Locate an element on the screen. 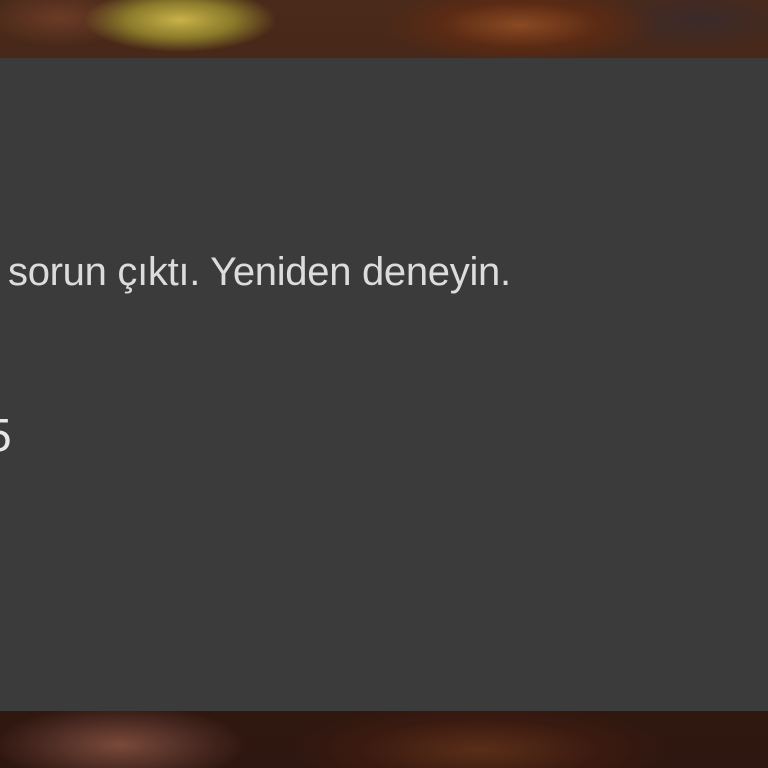 The image size is (768, 768). clipped-heading-fragment: 5 is located at coordinates (6, 435).